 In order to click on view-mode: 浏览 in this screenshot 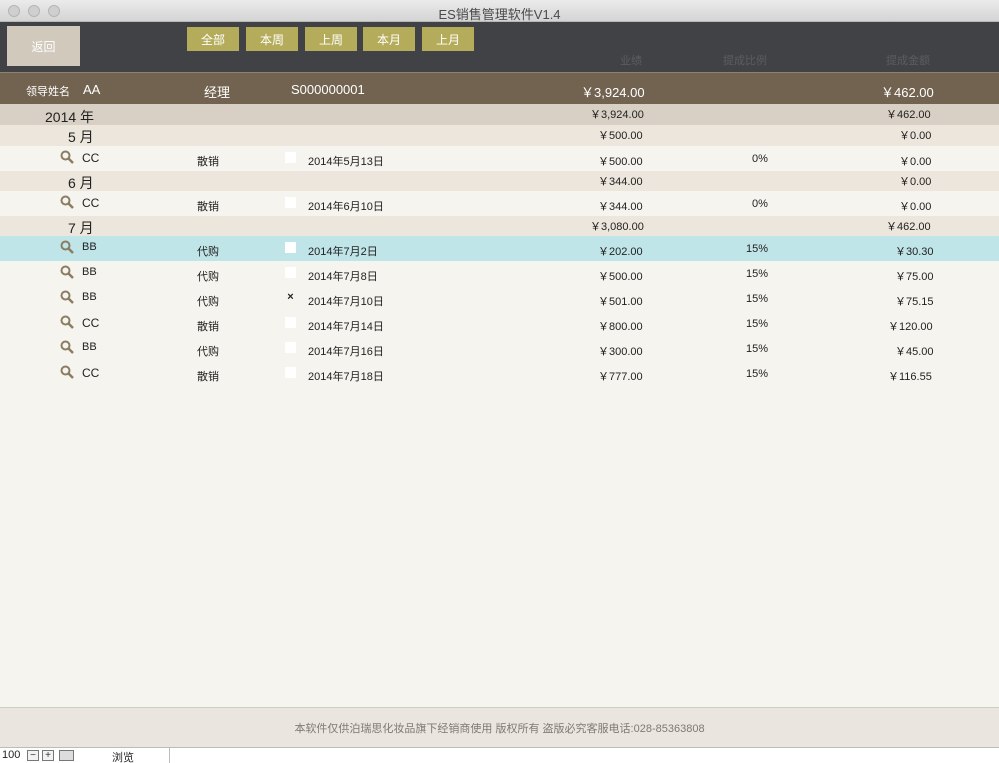, I will do `click(123, 756)`.